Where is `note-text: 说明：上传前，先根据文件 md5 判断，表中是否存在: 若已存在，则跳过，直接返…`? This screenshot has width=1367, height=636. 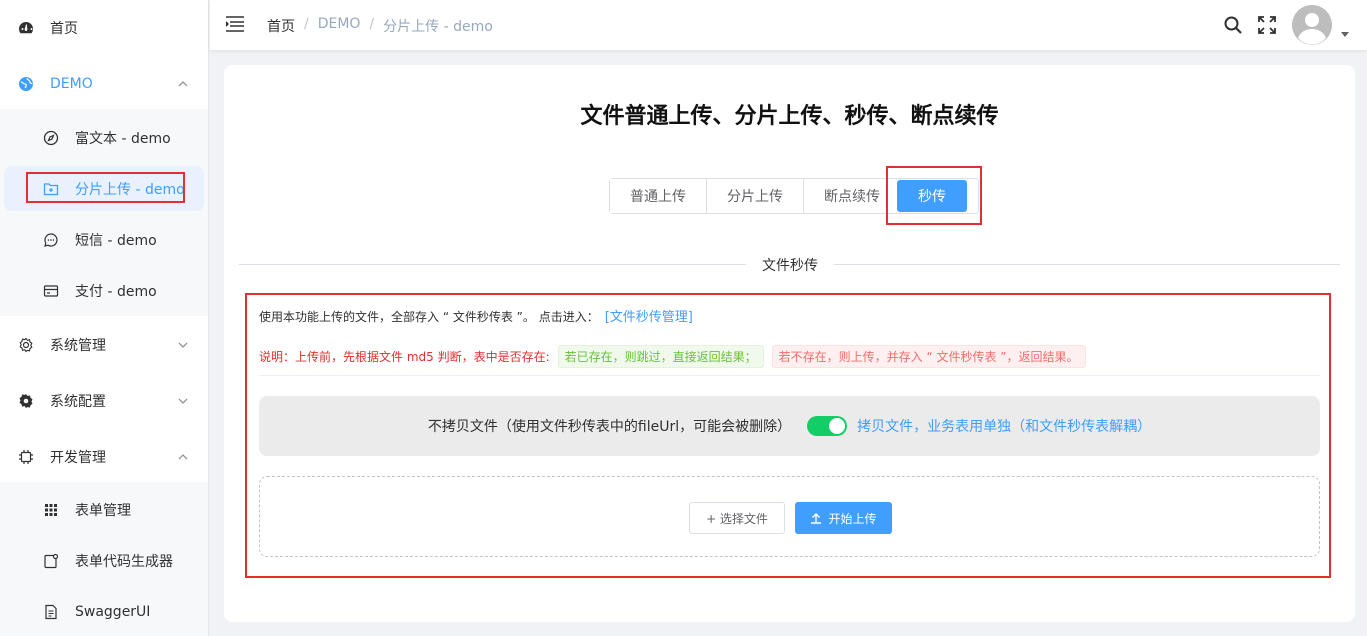 note-text: 说明：上传前，先根据文件 md5 判断，表中是否存在: 若已存在，则跳过，直接返… is located at coordinates (672, 356).